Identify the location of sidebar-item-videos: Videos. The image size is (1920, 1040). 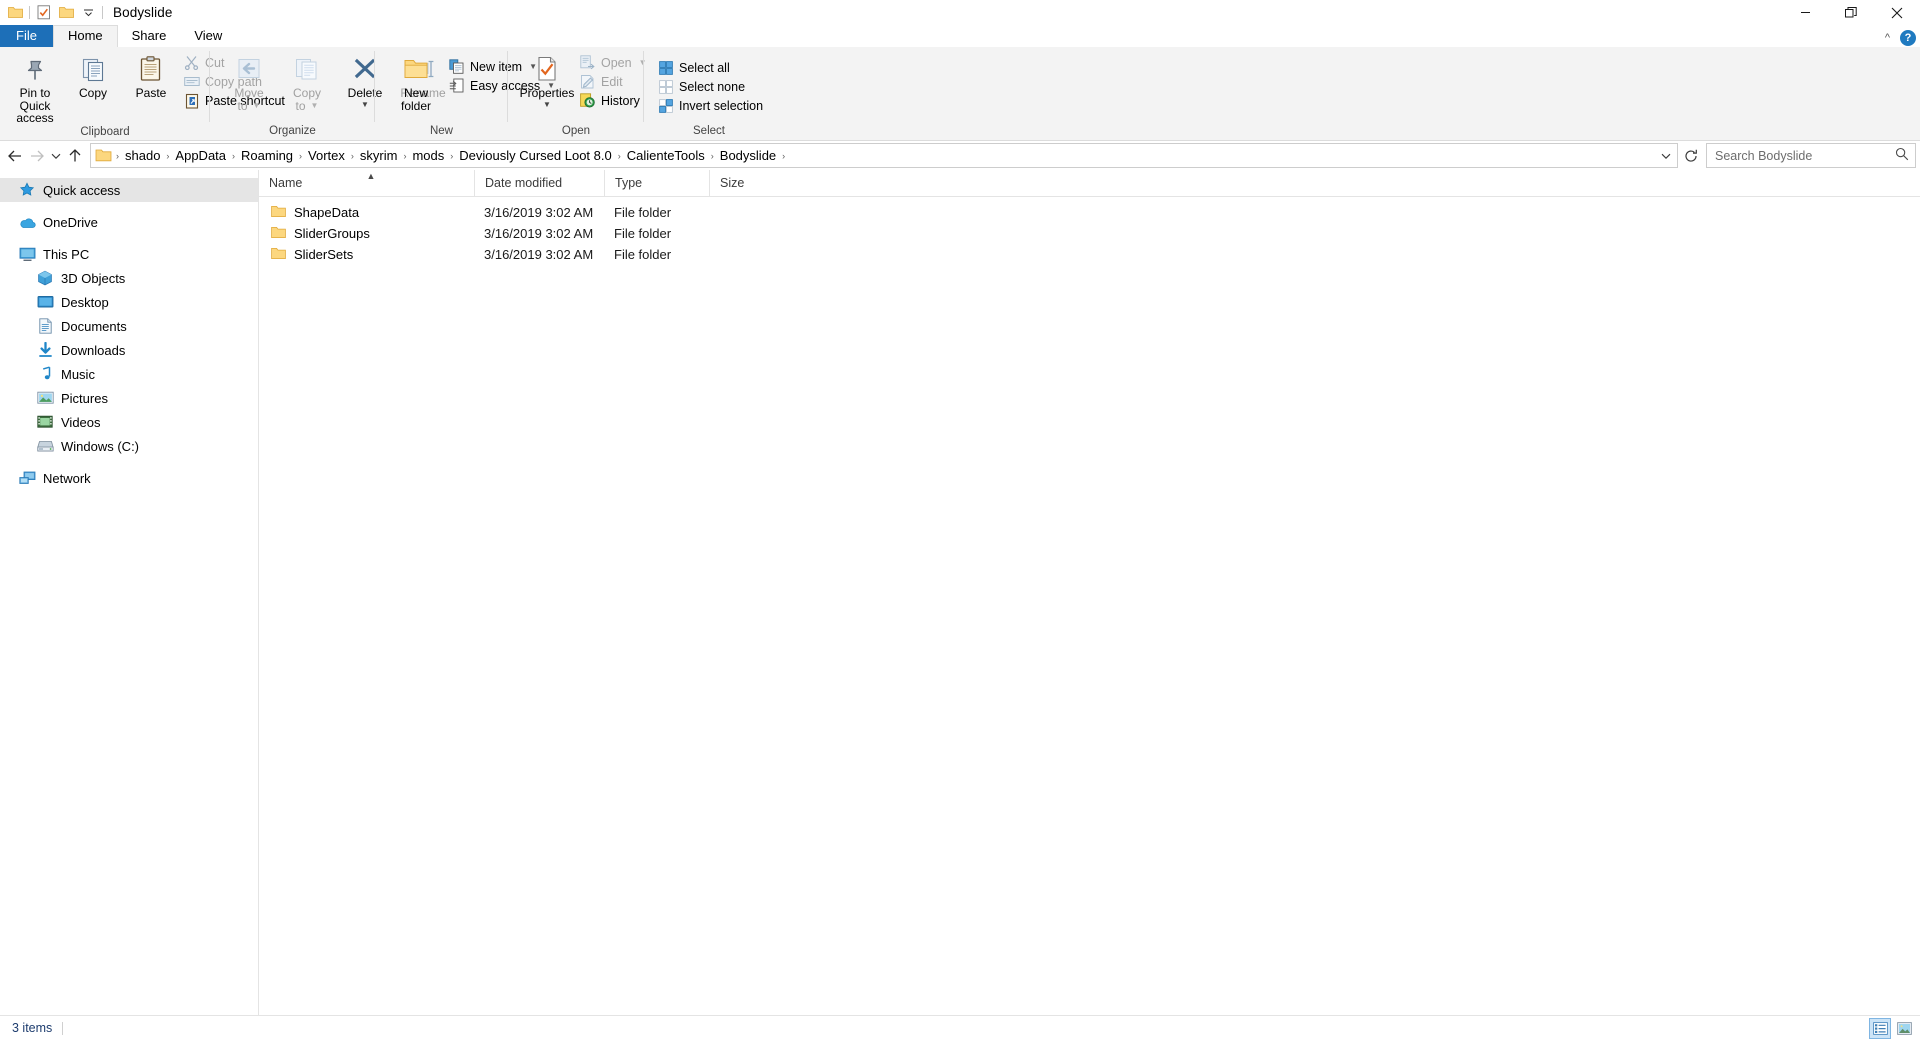
(129, 422).